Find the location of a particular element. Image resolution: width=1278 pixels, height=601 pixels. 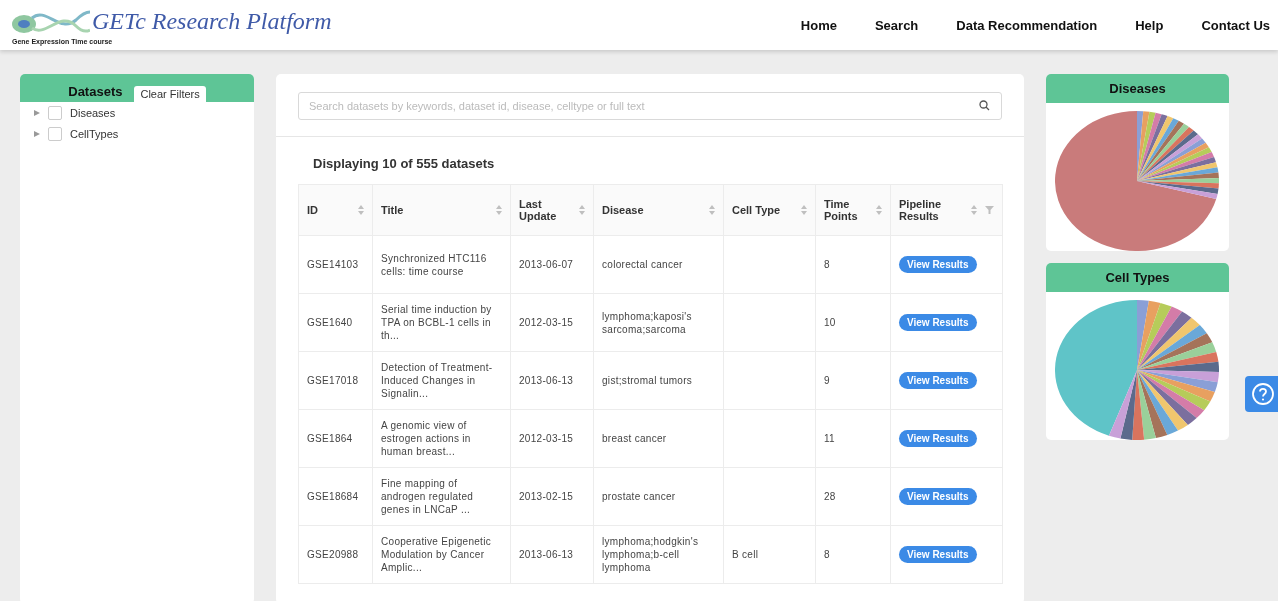

column-header: Disease is located at coordinates (658, 210).